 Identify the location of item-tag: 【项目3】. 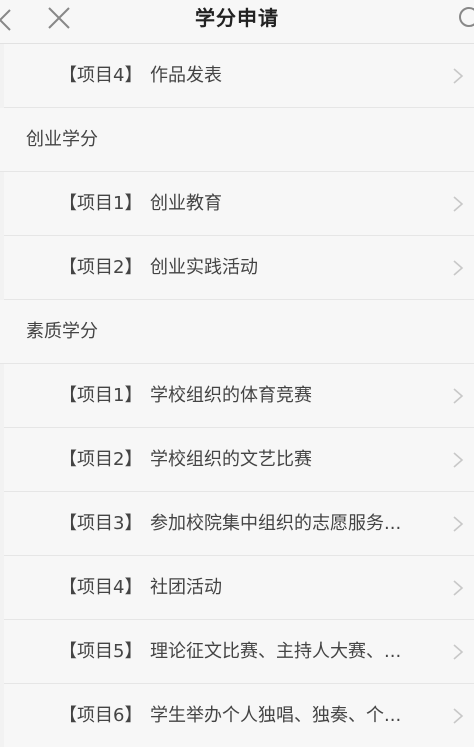
(101, 523).